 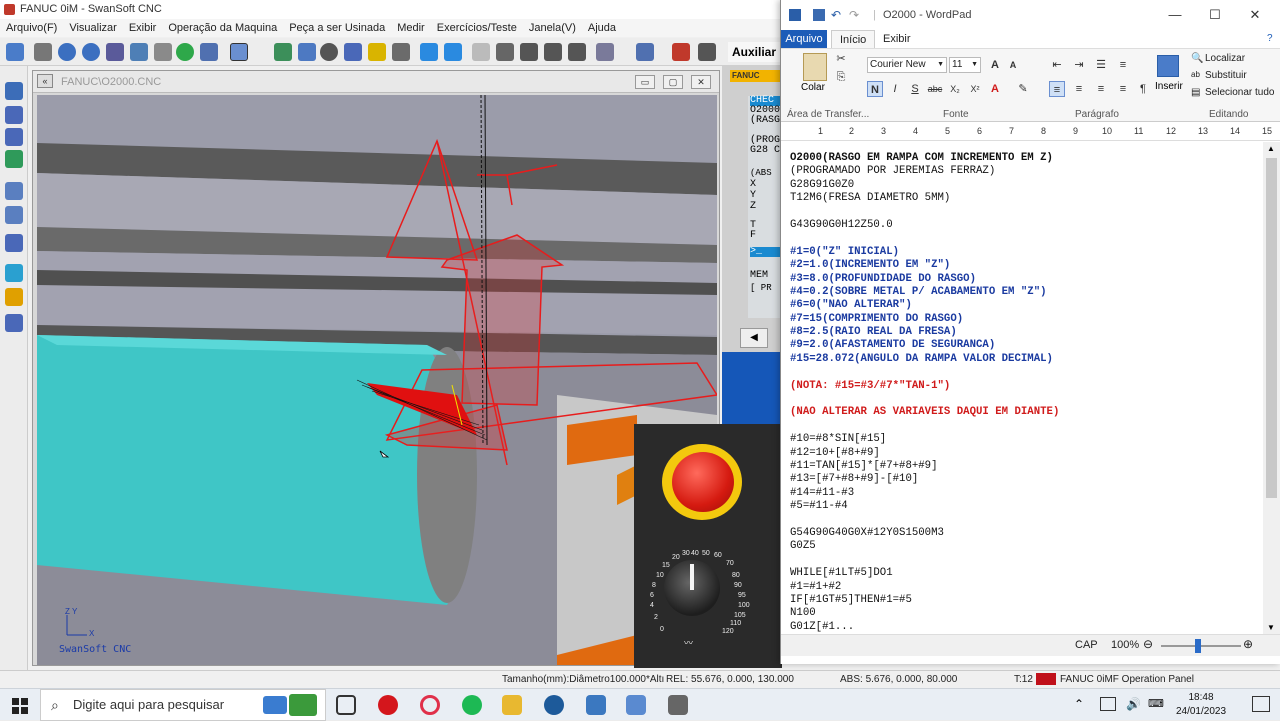 What do you see at coordinates (1195, 74) in the screenshot?
I see `replace-icon: ab` at bounding box center [1195, 74].